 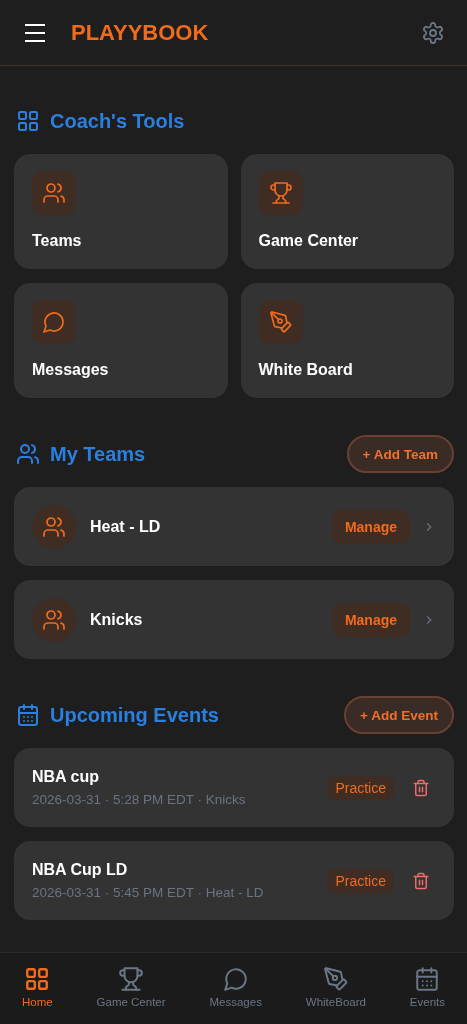 I want to click on section-title: Coach's Tools, so click(x=118, y=121).